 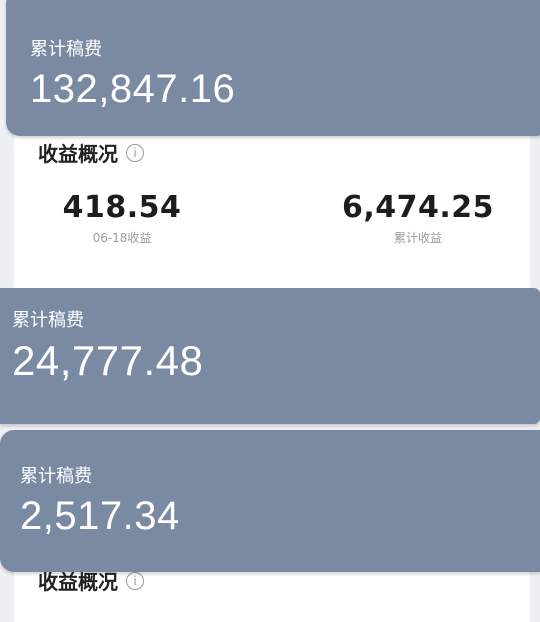 What do you see at coordinates (108, 360) in the screenshot?
I see `total-royalties-amount: 24,777.48` at bounding box center [108, 360].